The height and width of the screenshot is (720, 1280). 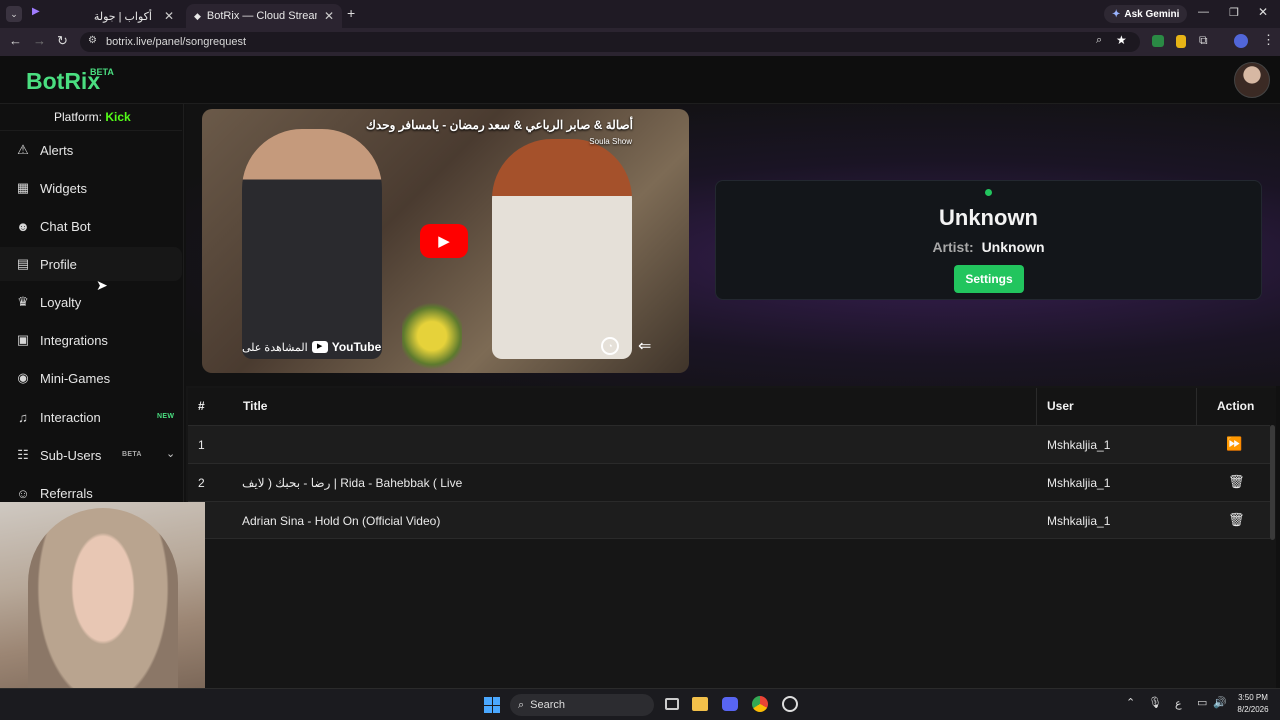 What do you see at coordinates (1130, 702) in the screenshot?
I see `chevron-up-icon: ⌃` at bounding box center [1130, 702].